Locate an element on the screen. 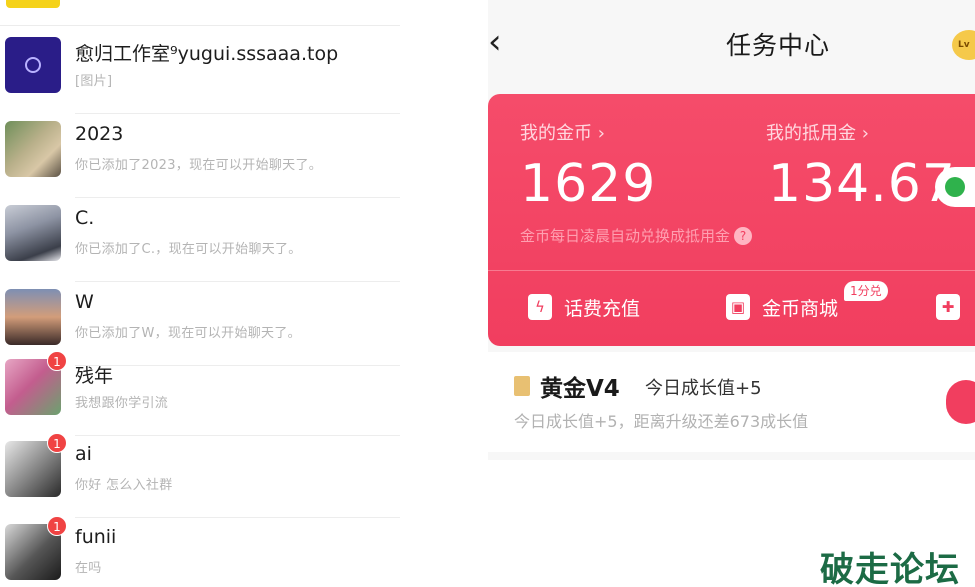 Image resolution: width=975 pixels, height=587 pixels. wechat-icon is located at coordinates (955, 187).